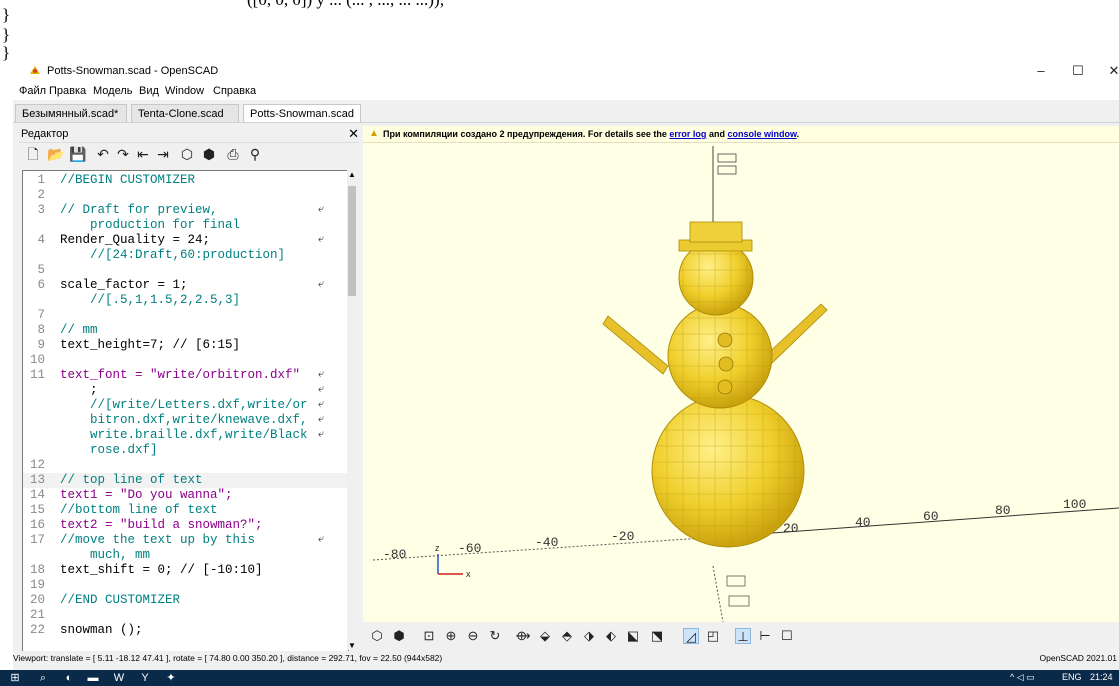 The width and height of the screenshot is (1119, 686). I want to click on view-right-icon: ⟴, so click(523, 636).